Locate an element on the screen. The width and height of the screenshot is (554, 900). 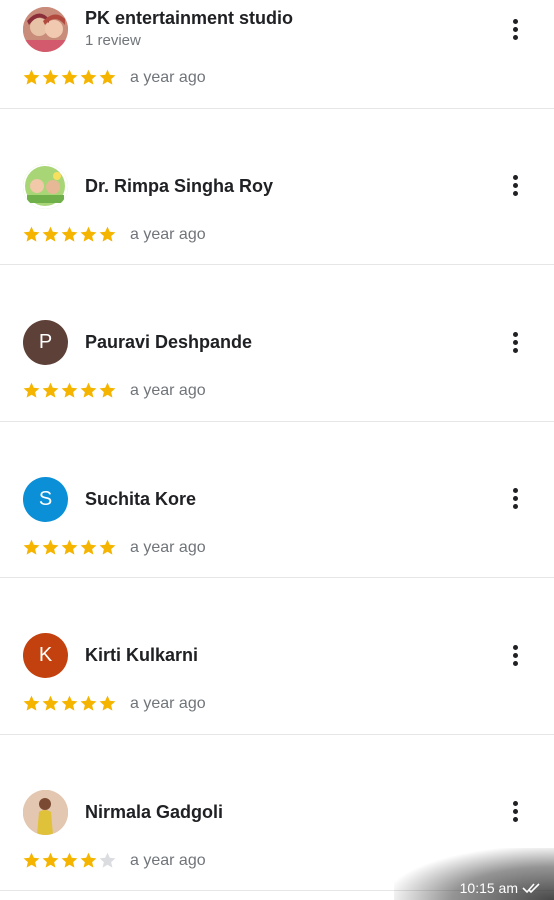
reviewer-name: Nirmala Gadgoli is located at coordinates (154, 812).